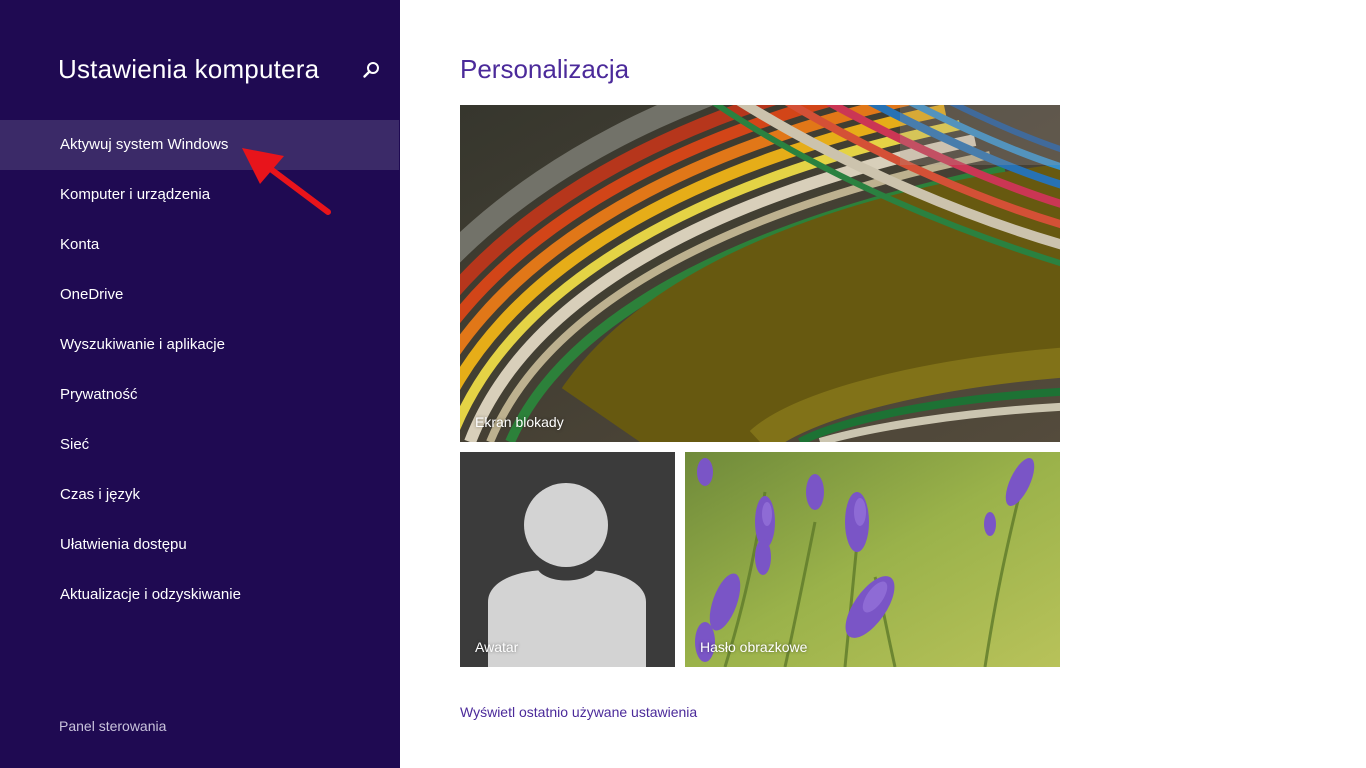  What do you see at coordinates (112, 726) in the screenshot?
I see `control-panel-link: Panel sterowania` at bounding box center [112, 726].